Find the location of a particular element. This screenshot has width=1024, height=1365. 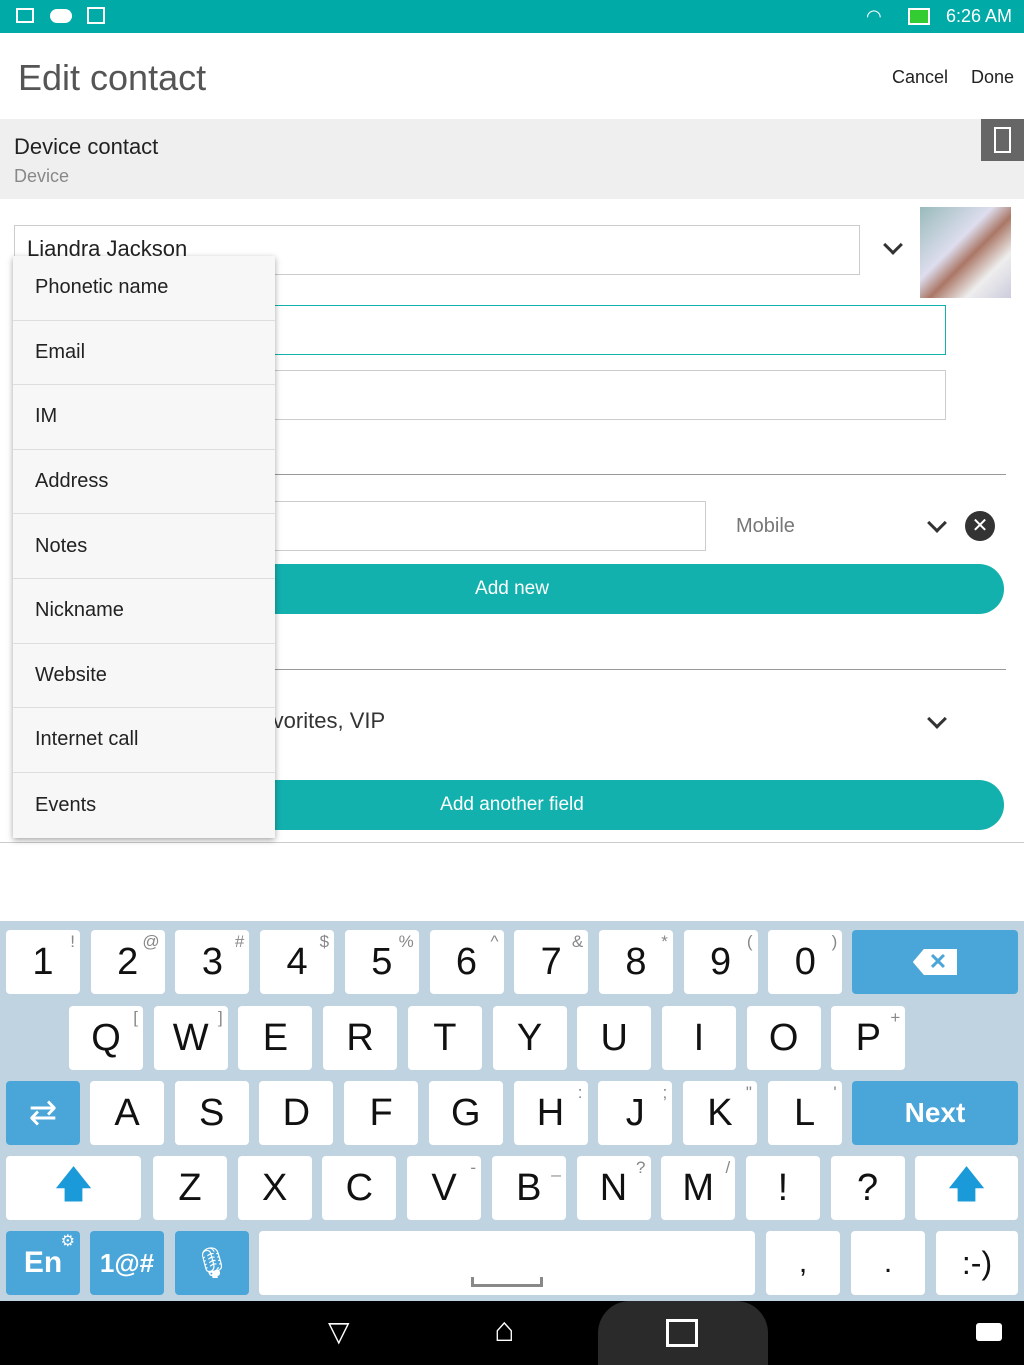

menu-item-nickname: Nickname is located at coordinates (144, 611).